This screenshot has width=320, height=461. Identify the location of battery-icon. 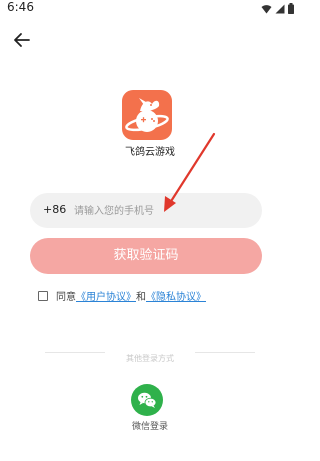
(291, 8).